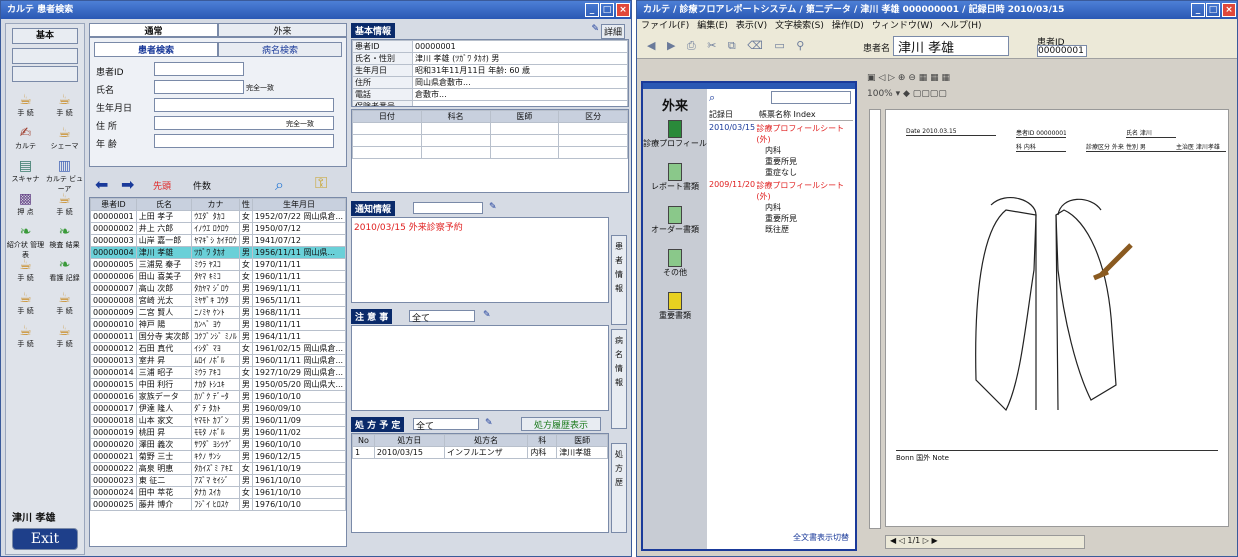 This screenshot has width=1238, height=557. Describe the element at coordinates (363, 440) in the screenshot. I see `order-column-header: No` at that location.